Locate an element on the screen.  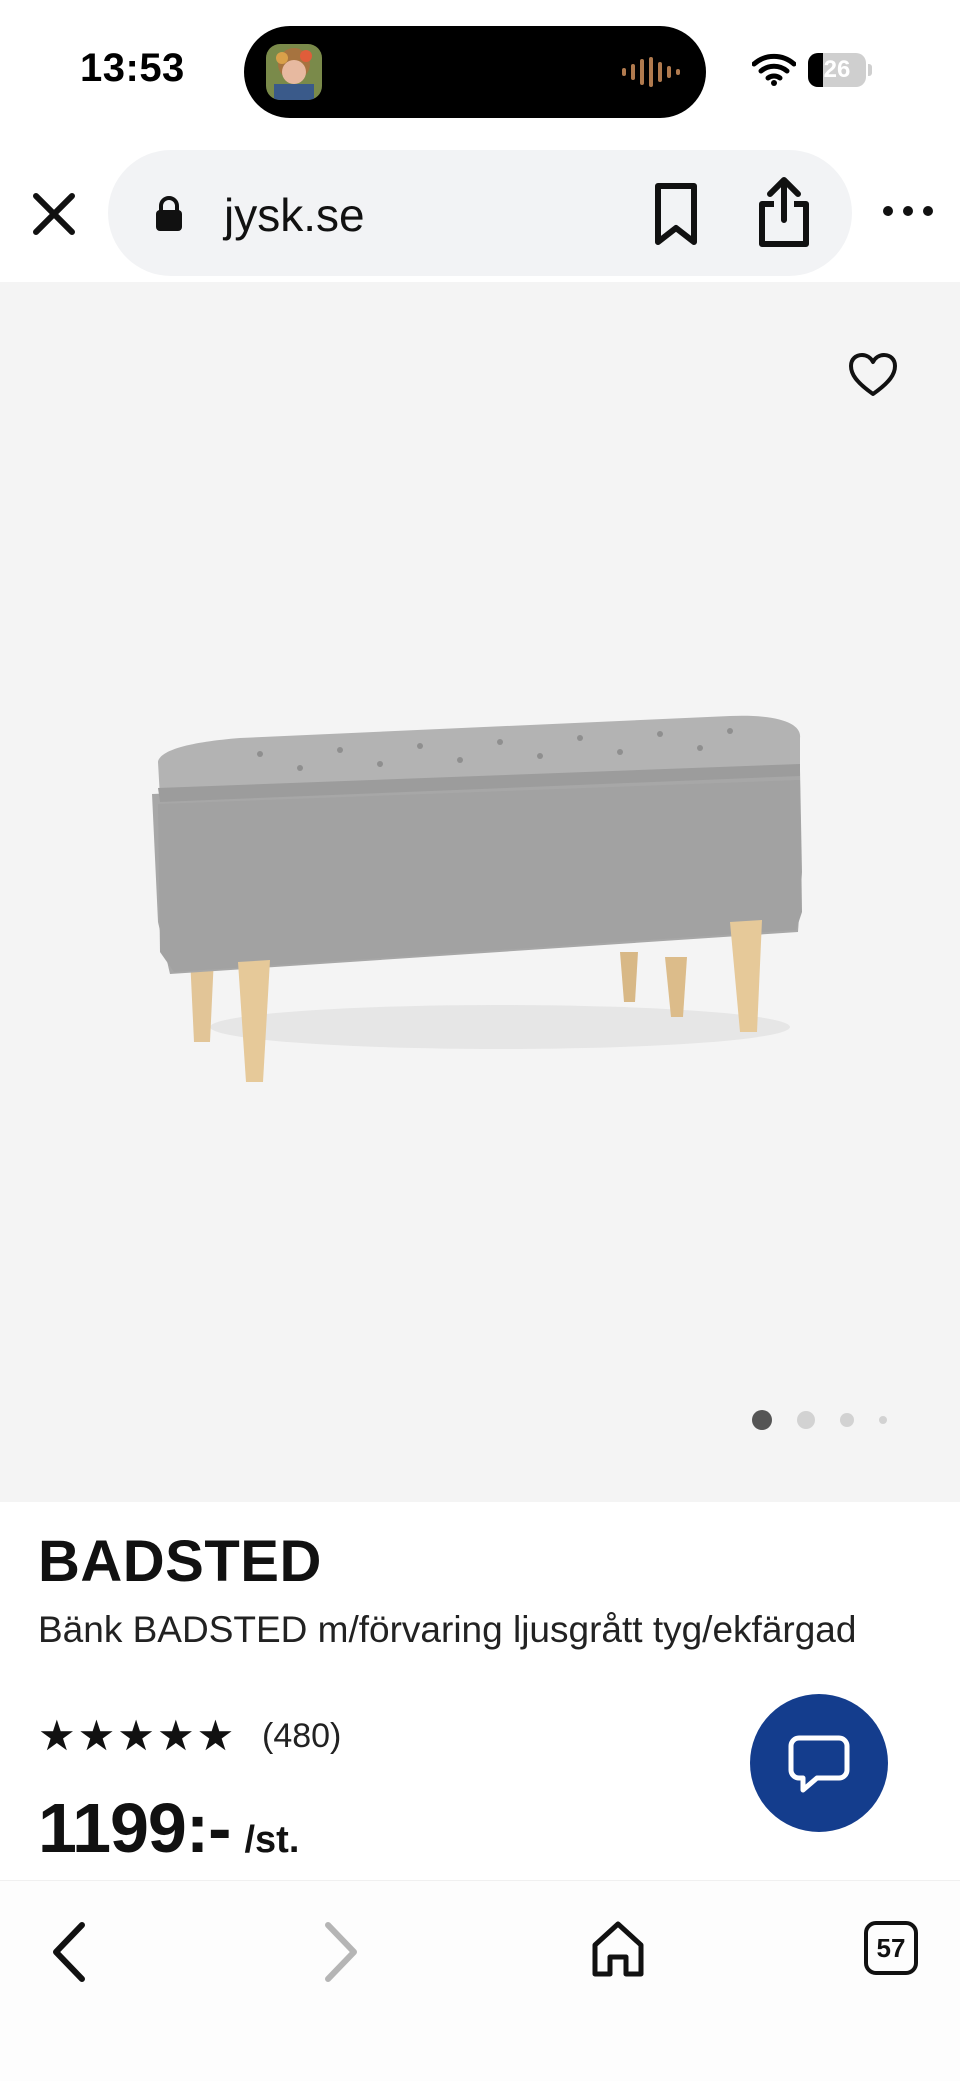
tabs-button: 57 is located at coordinates (891, 1948).